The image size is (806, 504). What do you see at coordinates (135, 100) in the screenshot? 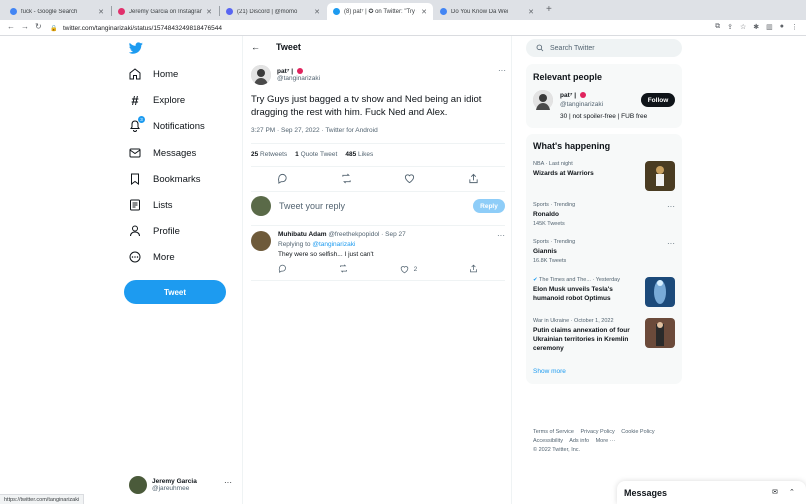
I see `hashtag-icon: #` at bounding box center [135, 100].